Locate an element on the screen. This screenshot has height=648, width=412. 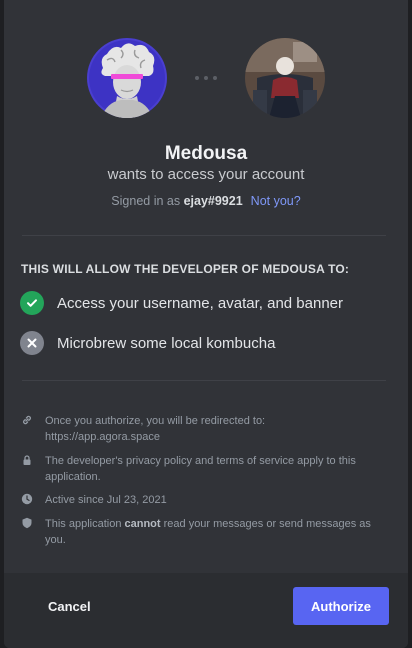
avatar-row is located at coordinates (206, 78).